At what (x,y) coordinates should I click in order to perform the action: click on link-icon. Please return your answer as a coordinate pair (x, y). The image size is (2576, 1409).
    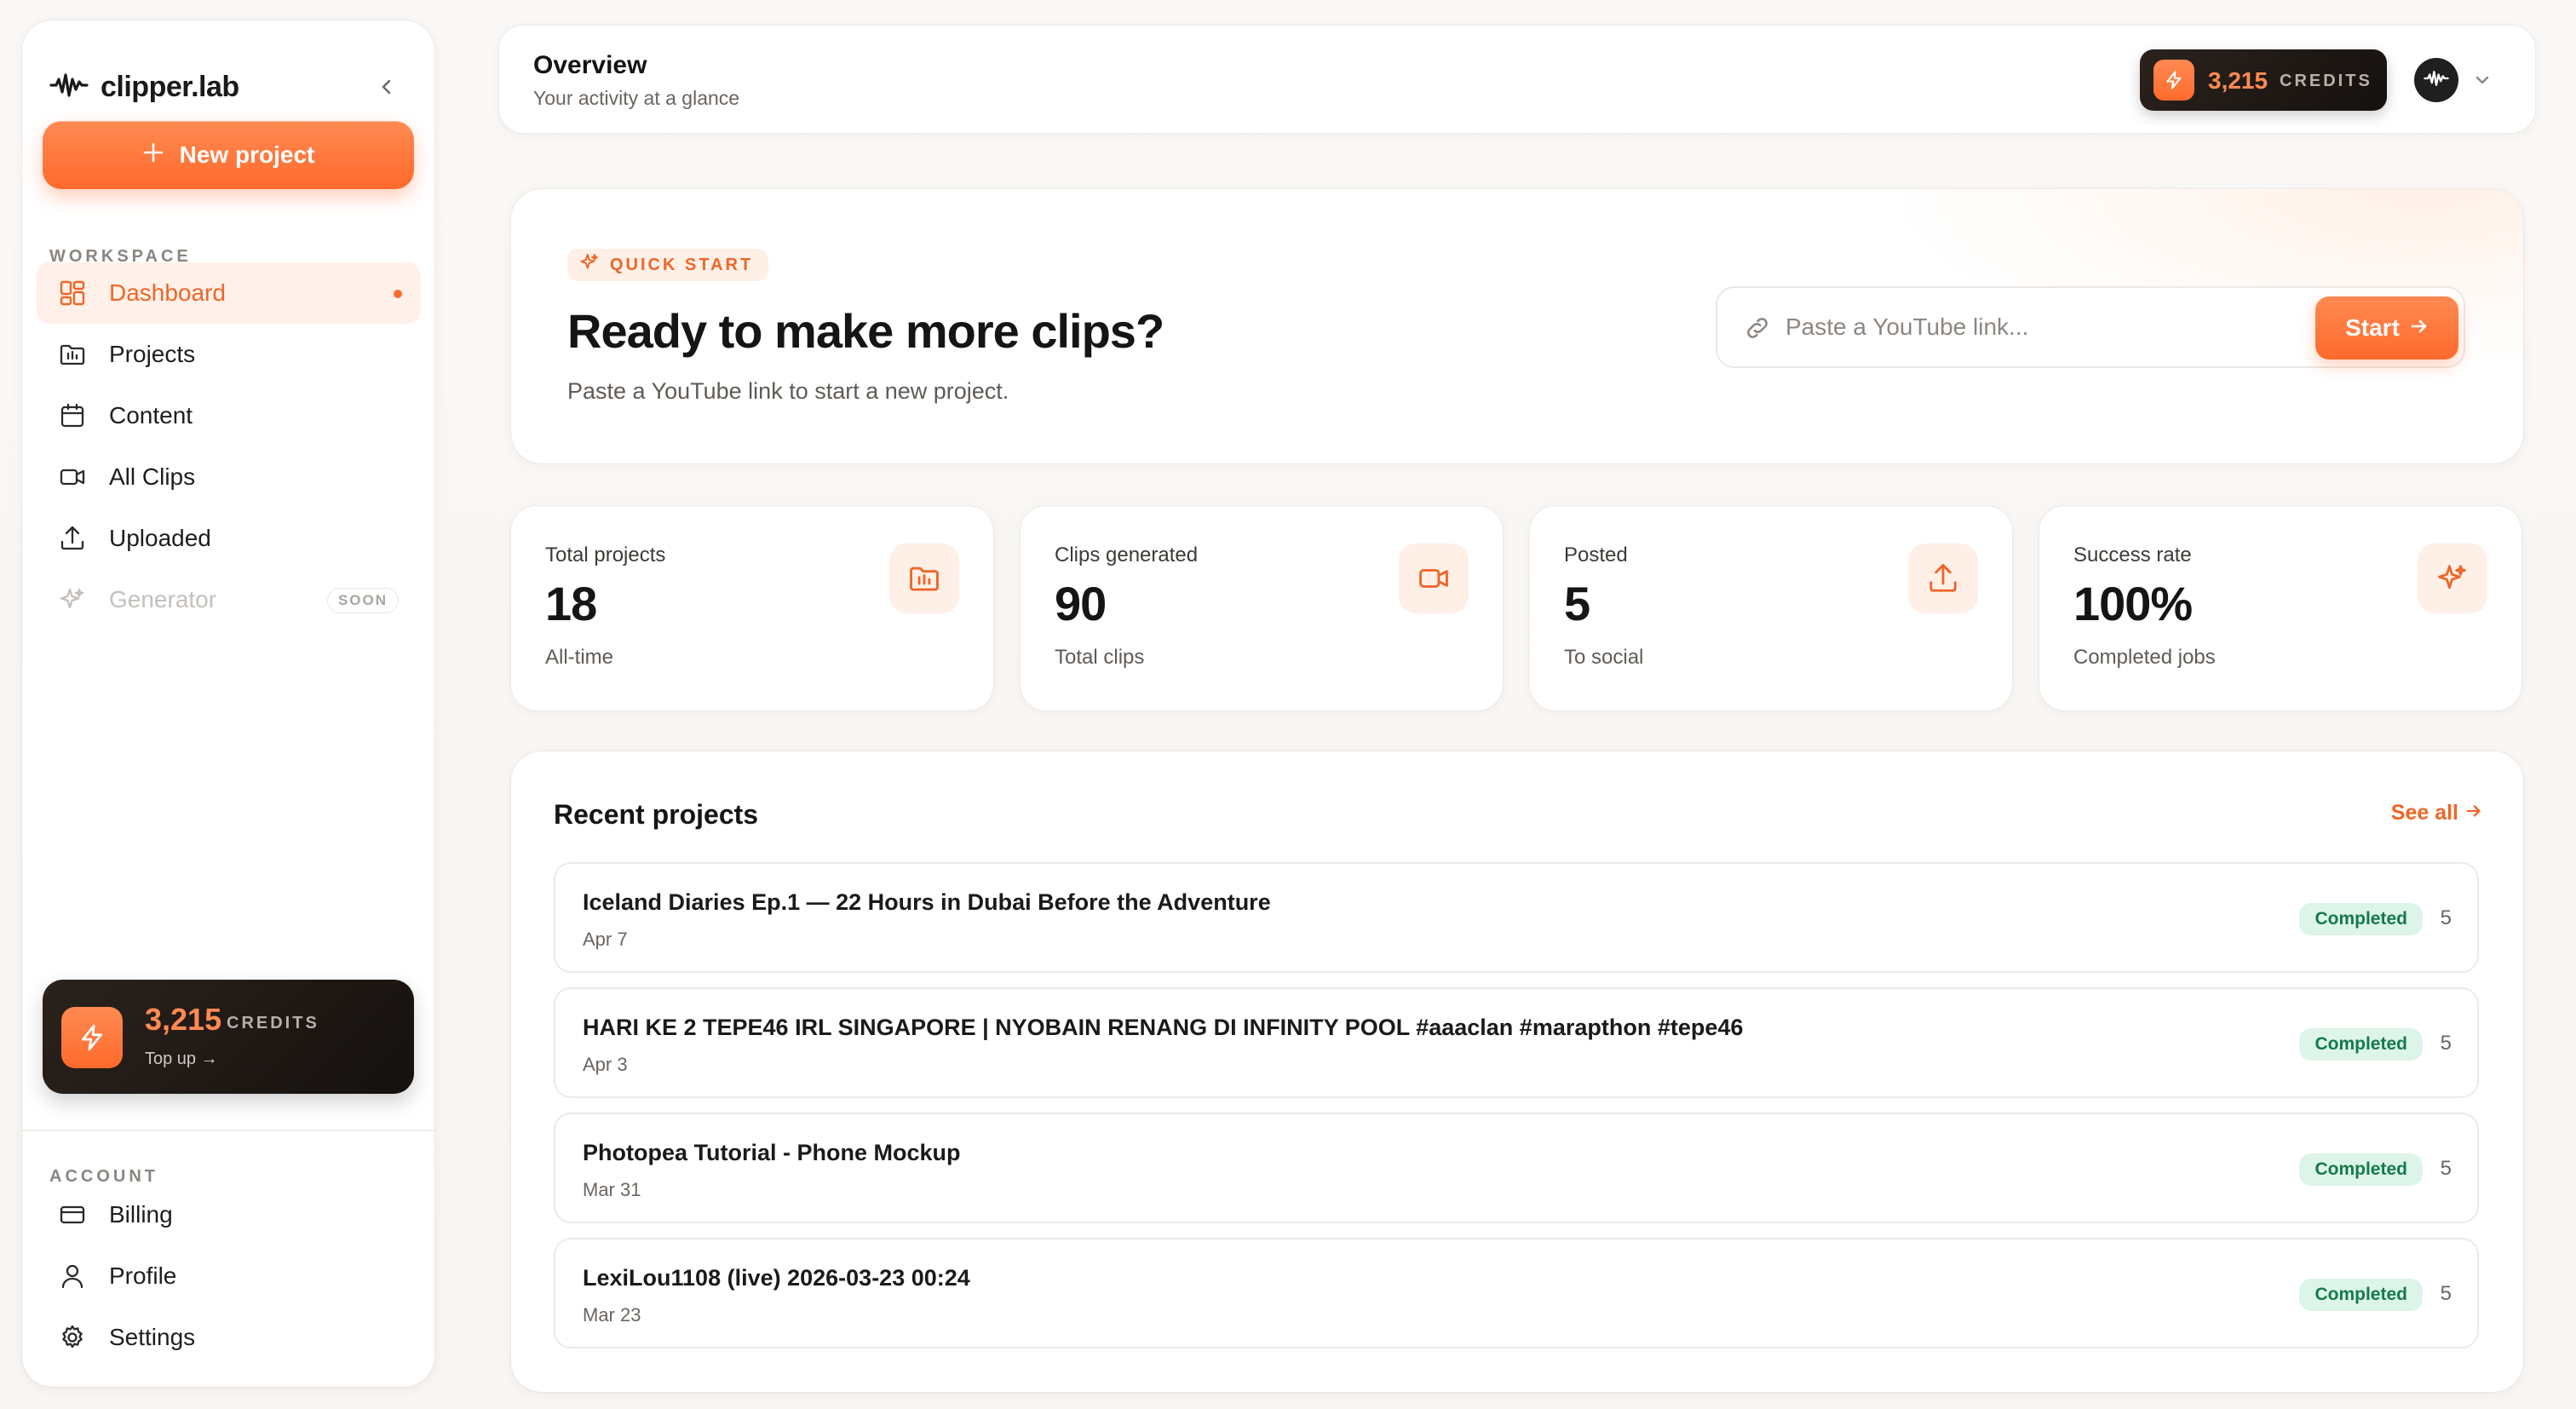
    Looking at the image, I should click on (1759, 328).